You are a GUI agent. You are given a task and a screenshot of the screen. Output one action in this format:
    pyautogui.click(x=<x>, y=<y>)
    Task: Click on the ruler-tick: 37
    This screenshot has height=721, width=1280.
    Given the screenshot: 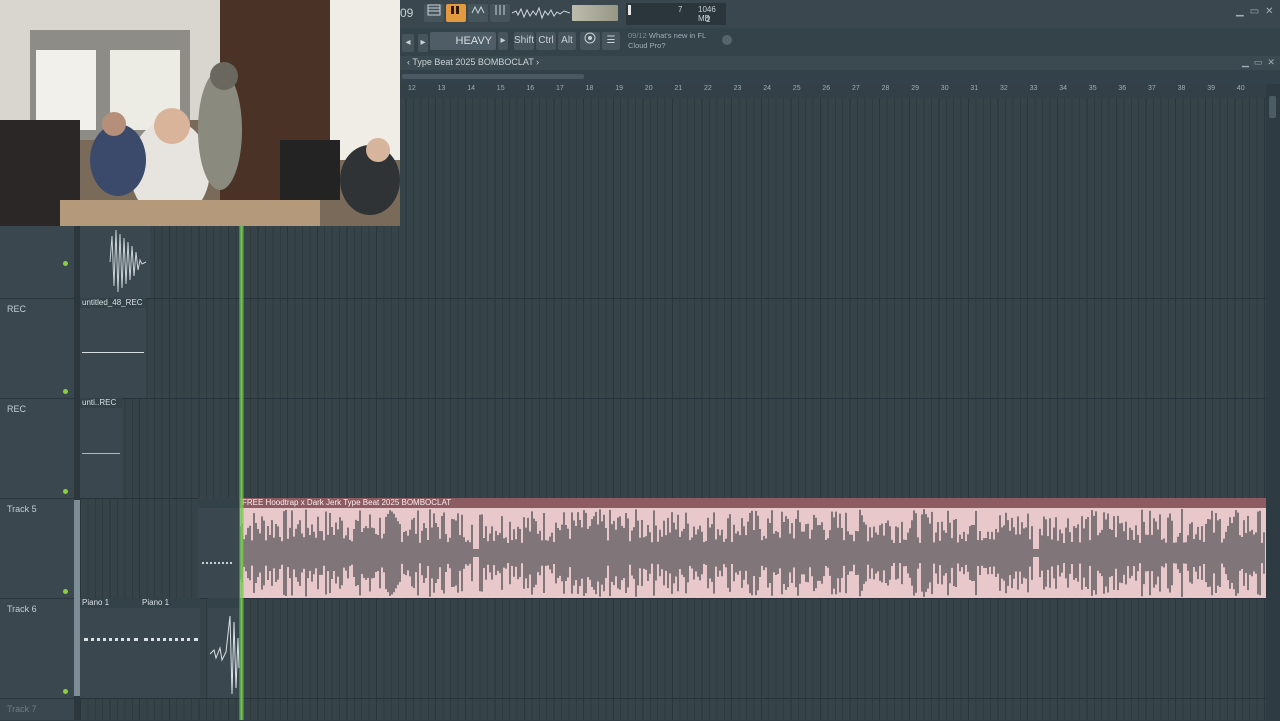 What is the action you would take?
    pyautogui.click(x=1152, y=88)
    